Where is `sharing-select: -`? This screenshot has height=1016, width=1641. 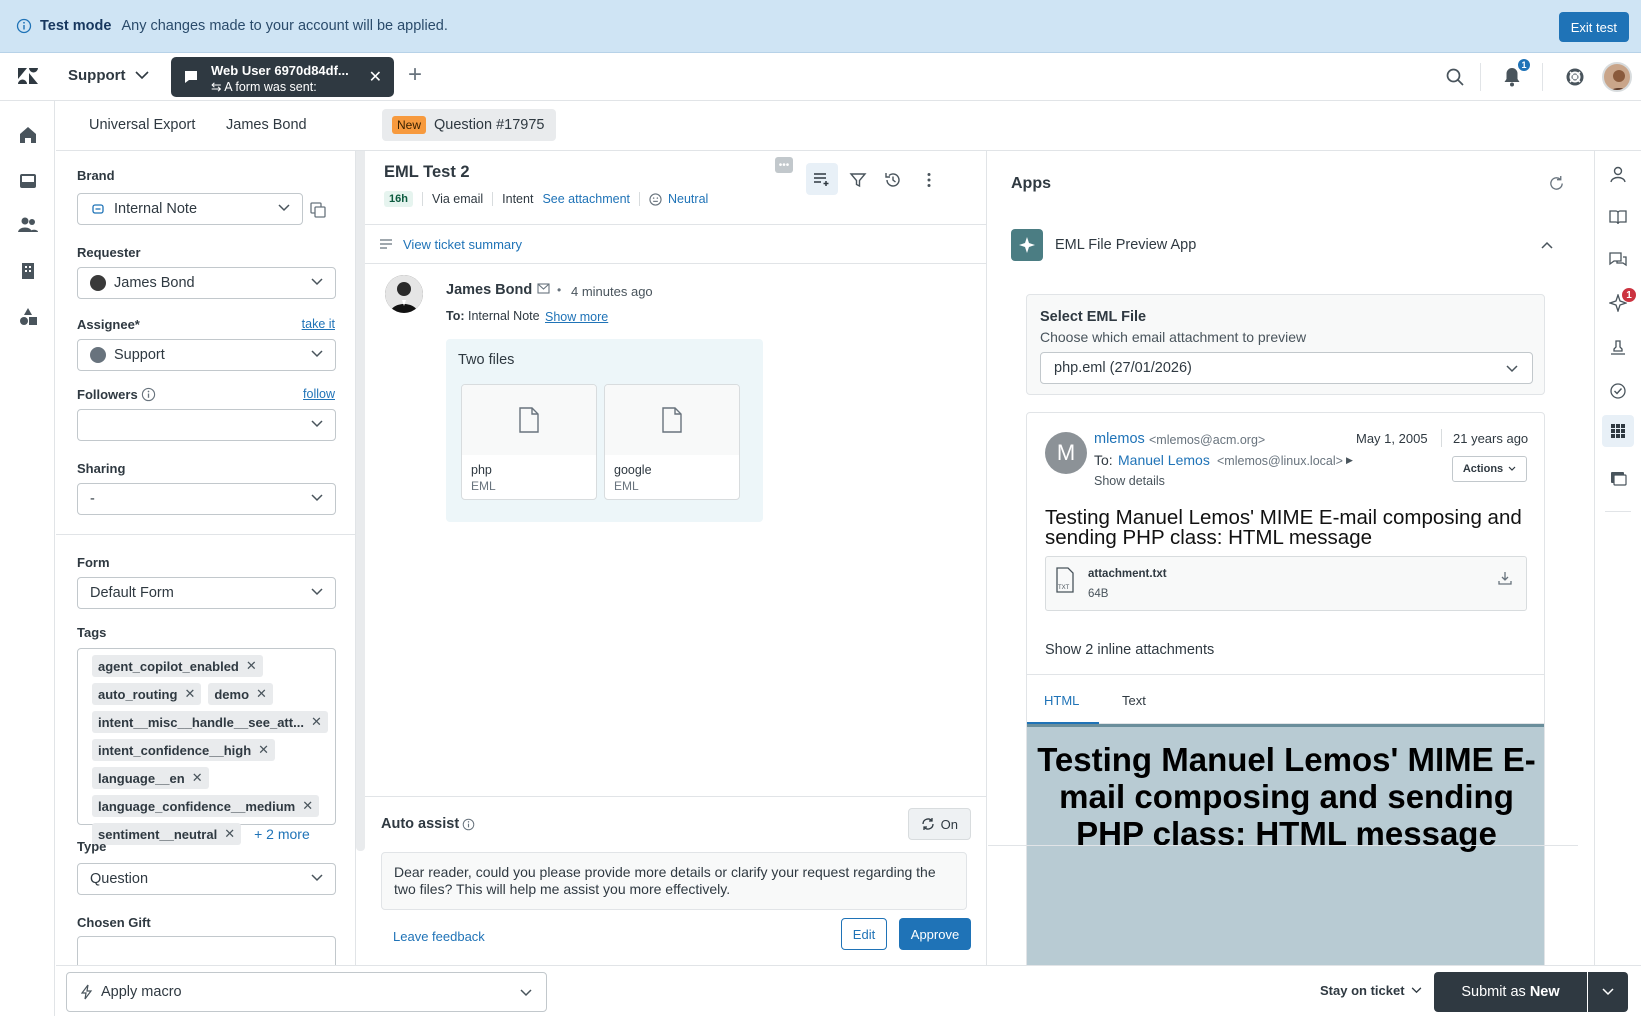 sharing-select: - is located at coordinates (206, 499).